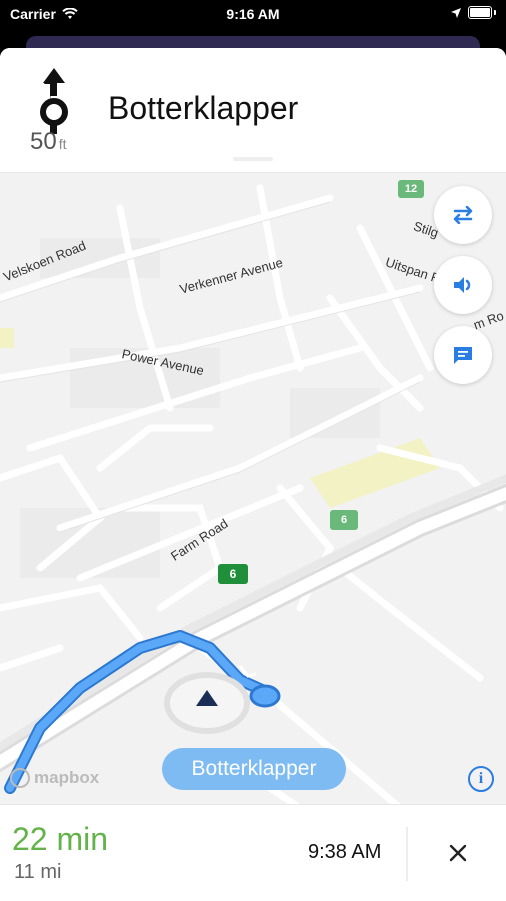  I want to click on eta-duration: 22 min, so click(60, 839).